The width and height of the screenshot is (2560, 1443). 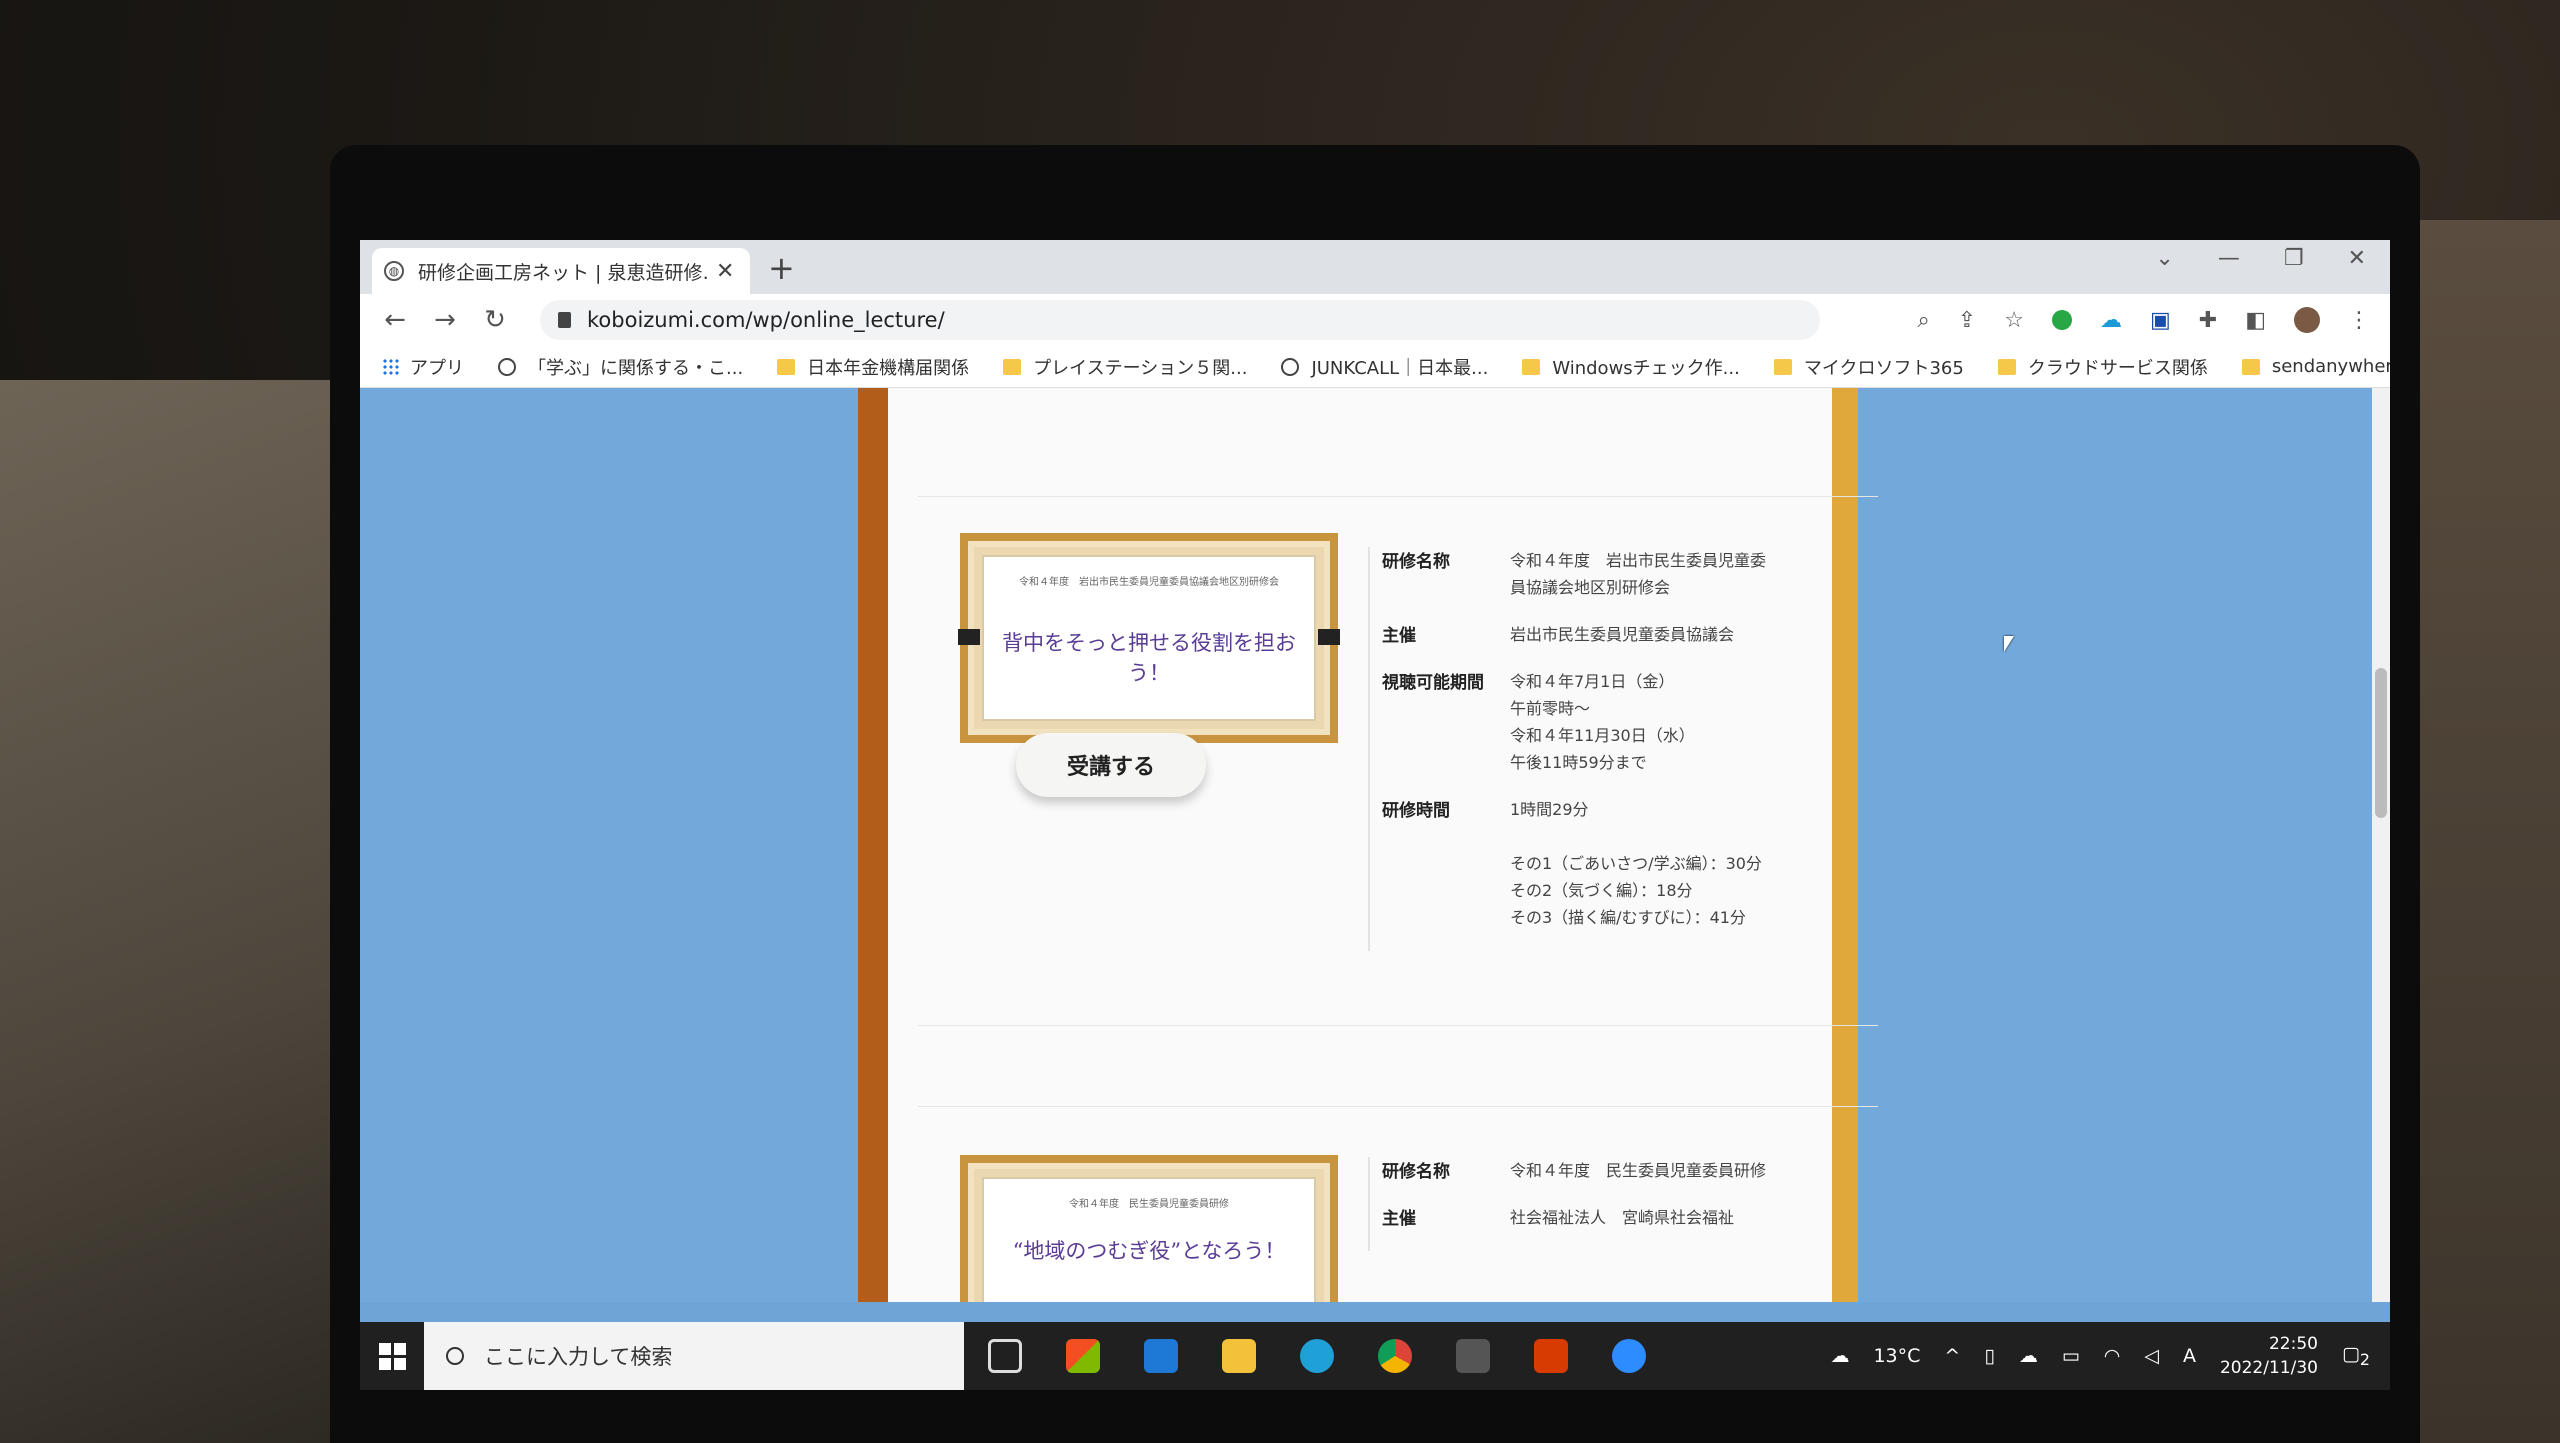 I want to click on lock-icon, so click(x=564, y=320).